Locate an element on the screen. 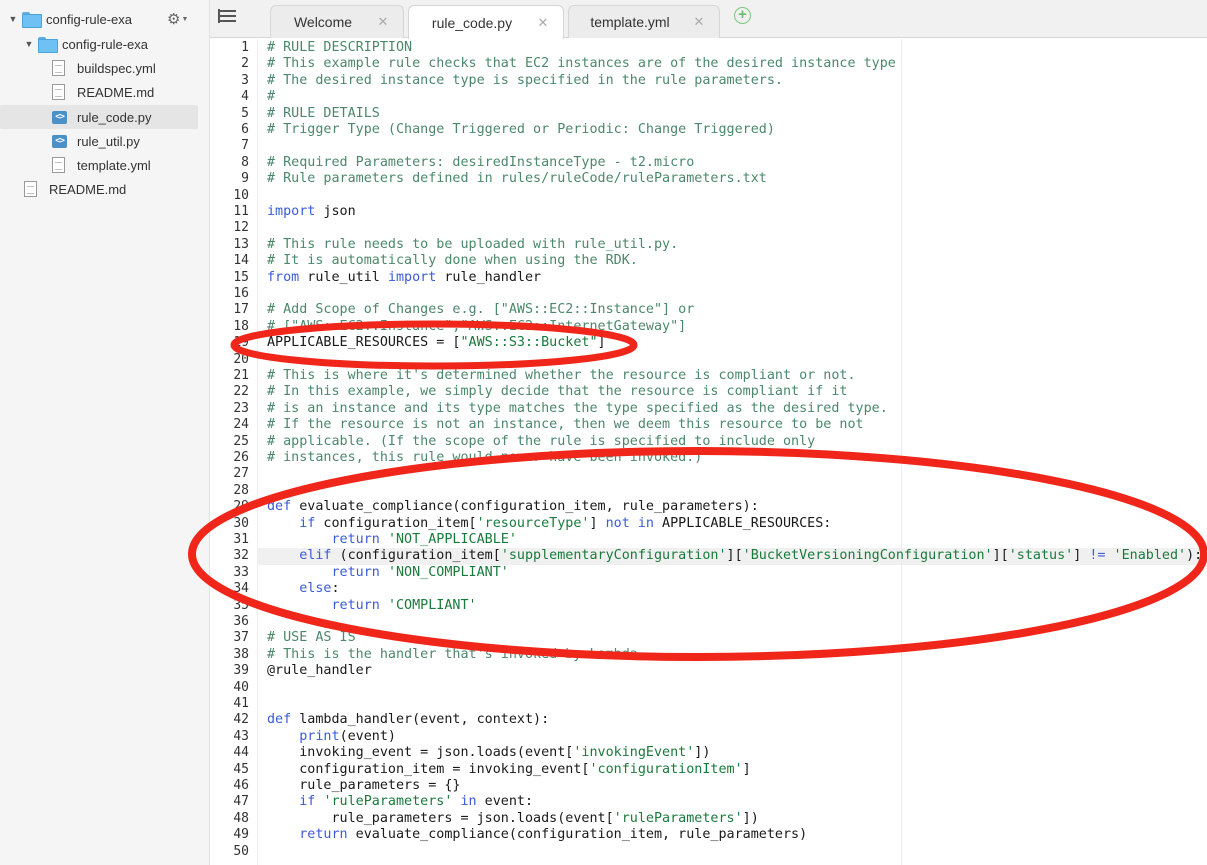 The image size is (1207, 865). chevron-down-icon: ▼ is located at coordinates (185, 19).